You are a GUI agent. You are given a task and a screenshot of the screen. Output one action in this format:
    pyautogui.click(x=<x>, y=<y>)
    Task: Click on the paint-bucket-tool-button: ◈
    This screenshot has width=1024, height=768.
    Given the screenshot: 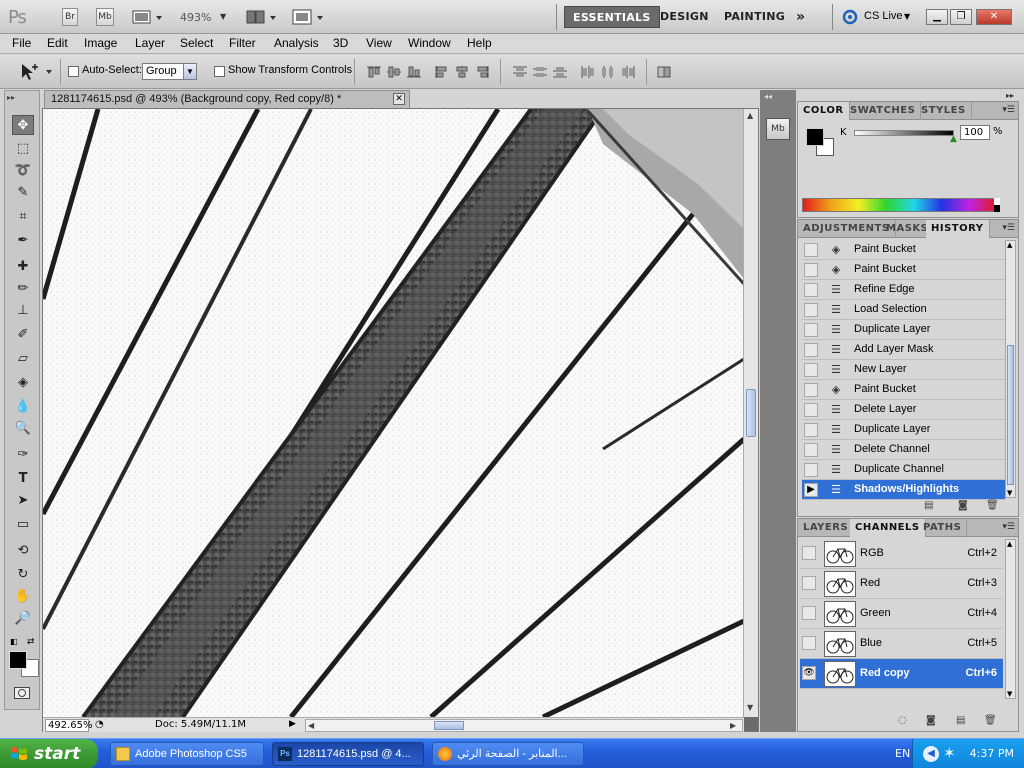 What is the action you would take?
    pyautogui.click(x=23, y=383)
    